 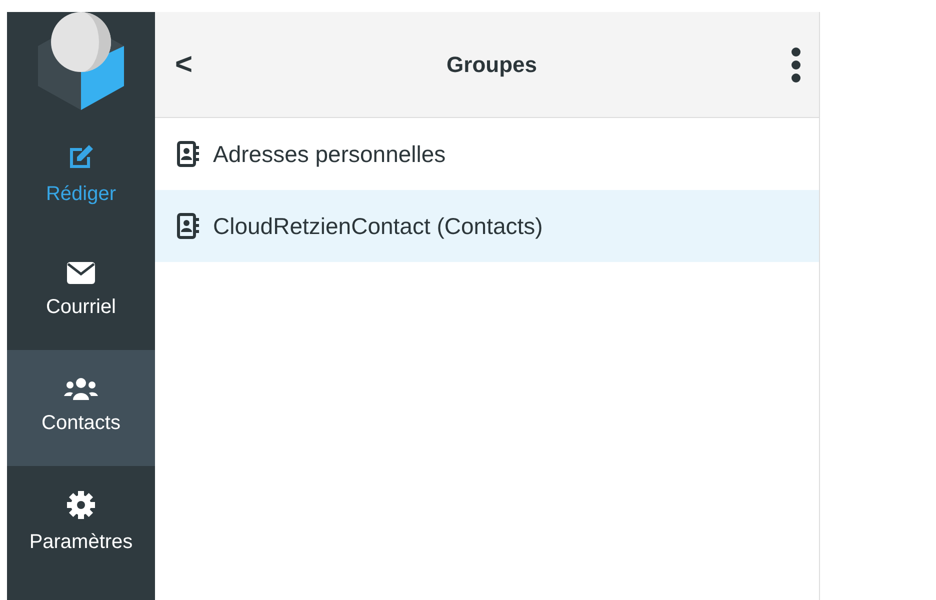 What do you see at coordinates (81, 176) in the screenshot?
I see `nav-item: Rédiger` at bounding box center [81, 176].